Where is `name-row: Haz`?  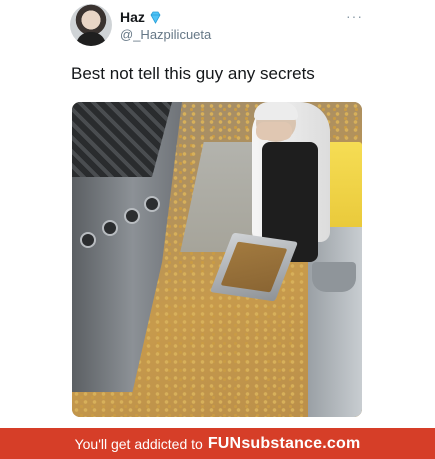
name-row: Haz is located at coordinates (141, 17).